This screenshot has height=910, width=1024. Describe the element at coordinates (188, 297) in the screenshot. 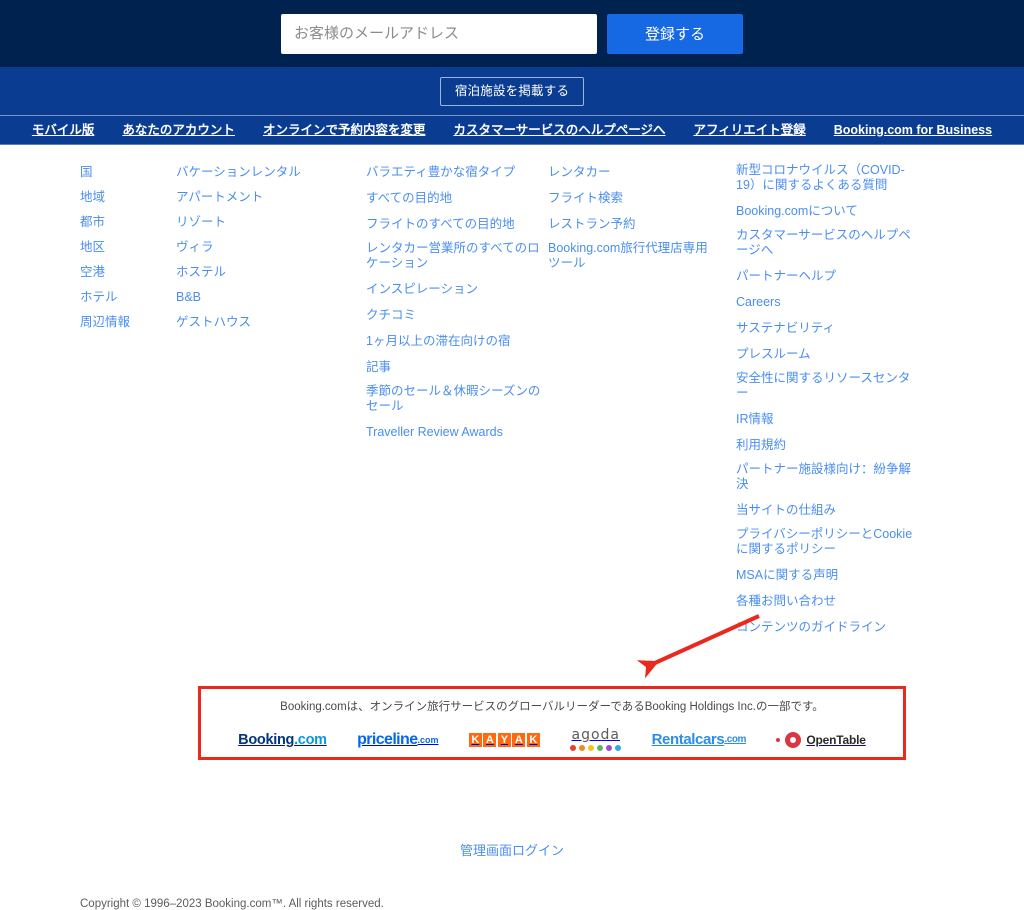

I see `footer-link-bnb: B&B` at that location.